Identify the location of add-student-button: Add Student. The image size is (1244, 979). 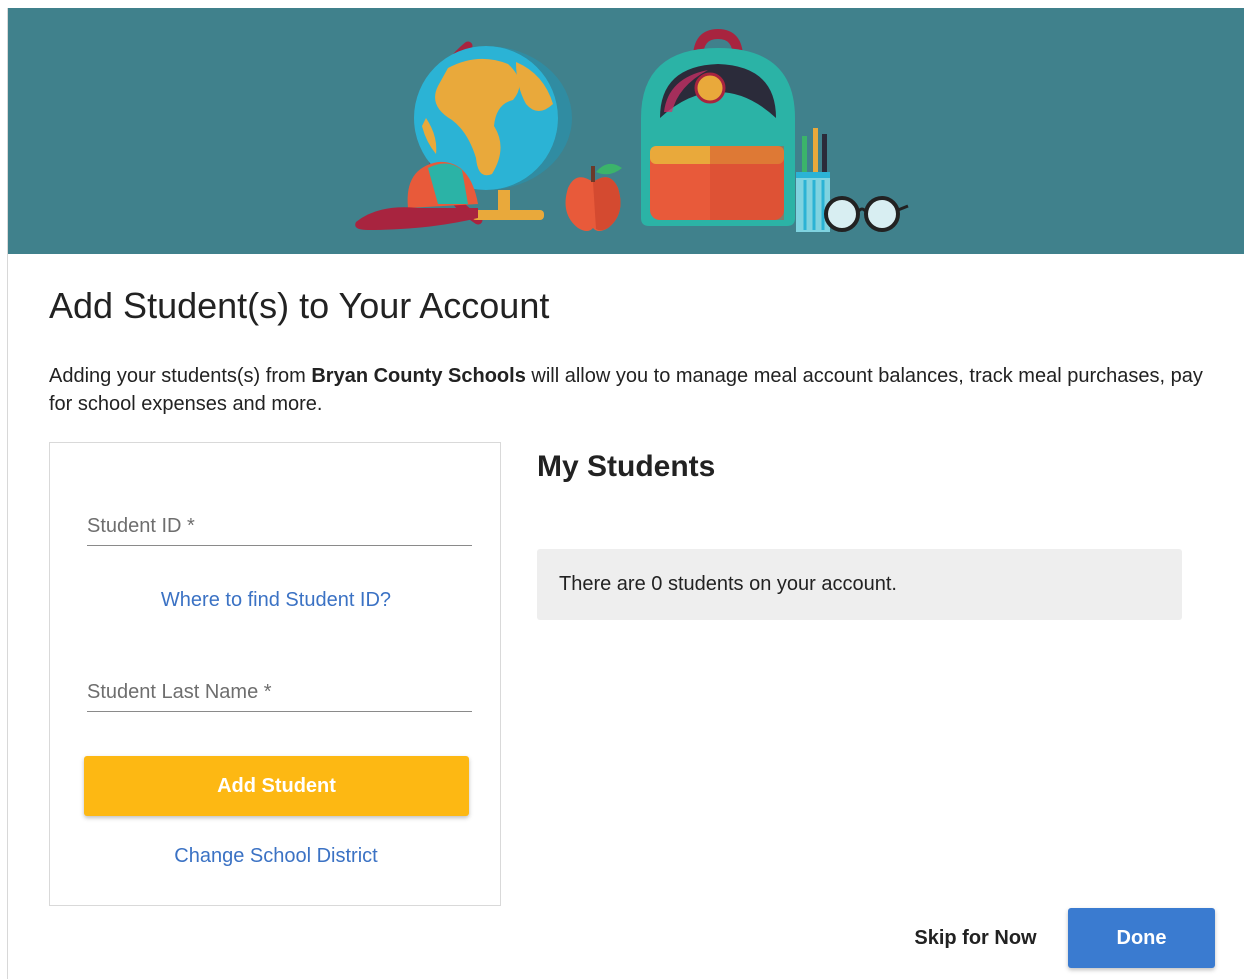
(276, 786).